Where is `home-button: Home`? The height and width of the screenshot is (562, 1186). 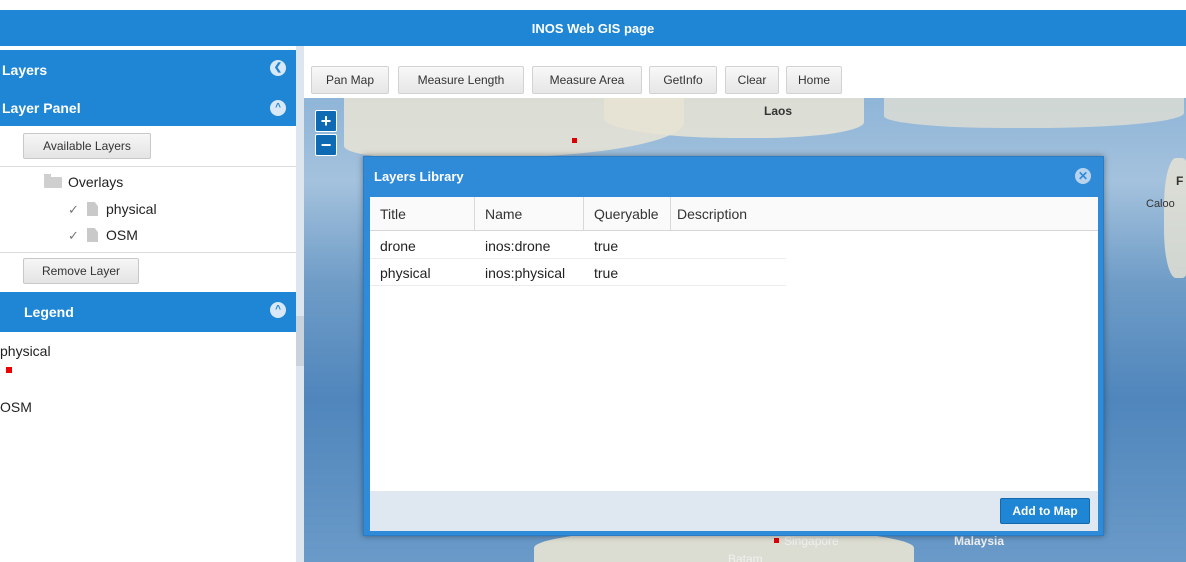
home-button: Home is located at coordinates (814, 80).